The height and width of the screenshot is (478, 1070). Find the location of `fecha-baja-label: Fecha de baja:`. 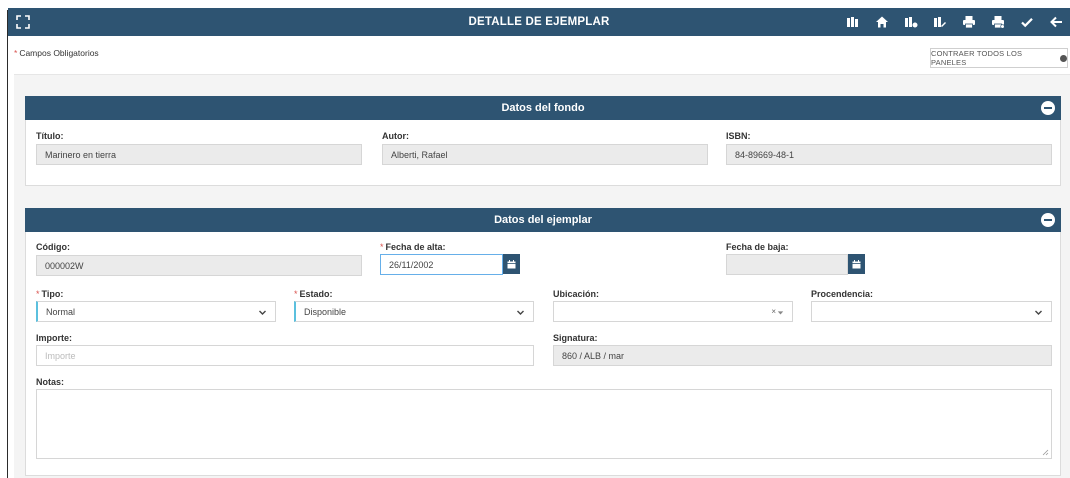

fecha-baja-label: Fecha de baja: is located at coordinates (757, 247).